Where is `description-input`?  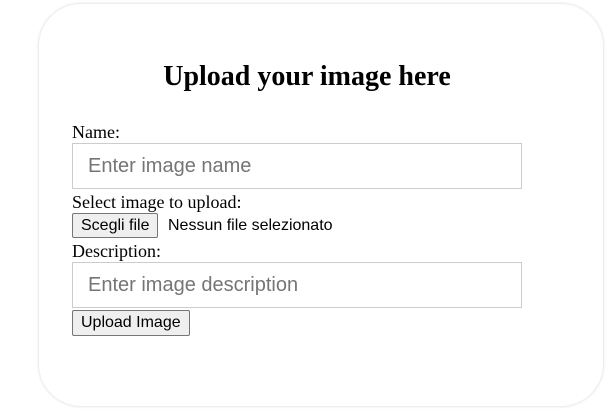
description-input is located at coordinates (297, 285).